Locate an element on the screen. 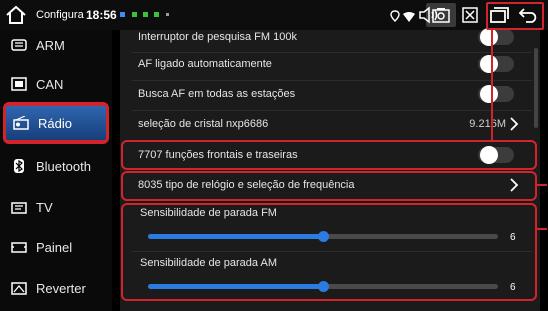 The width and height of the screenshot is (548, 311). sidebar-item-label: Painel is located at coordinates (54, 247).